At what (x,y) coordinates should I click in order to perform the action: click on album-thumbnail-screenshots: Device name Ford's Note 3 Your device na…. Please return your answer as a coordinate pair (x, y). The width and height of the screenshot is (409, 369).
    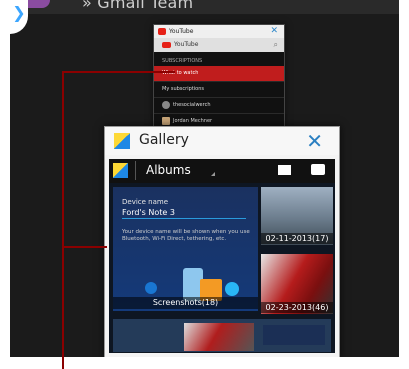
    Looking at the image, I should click on (185, 249).